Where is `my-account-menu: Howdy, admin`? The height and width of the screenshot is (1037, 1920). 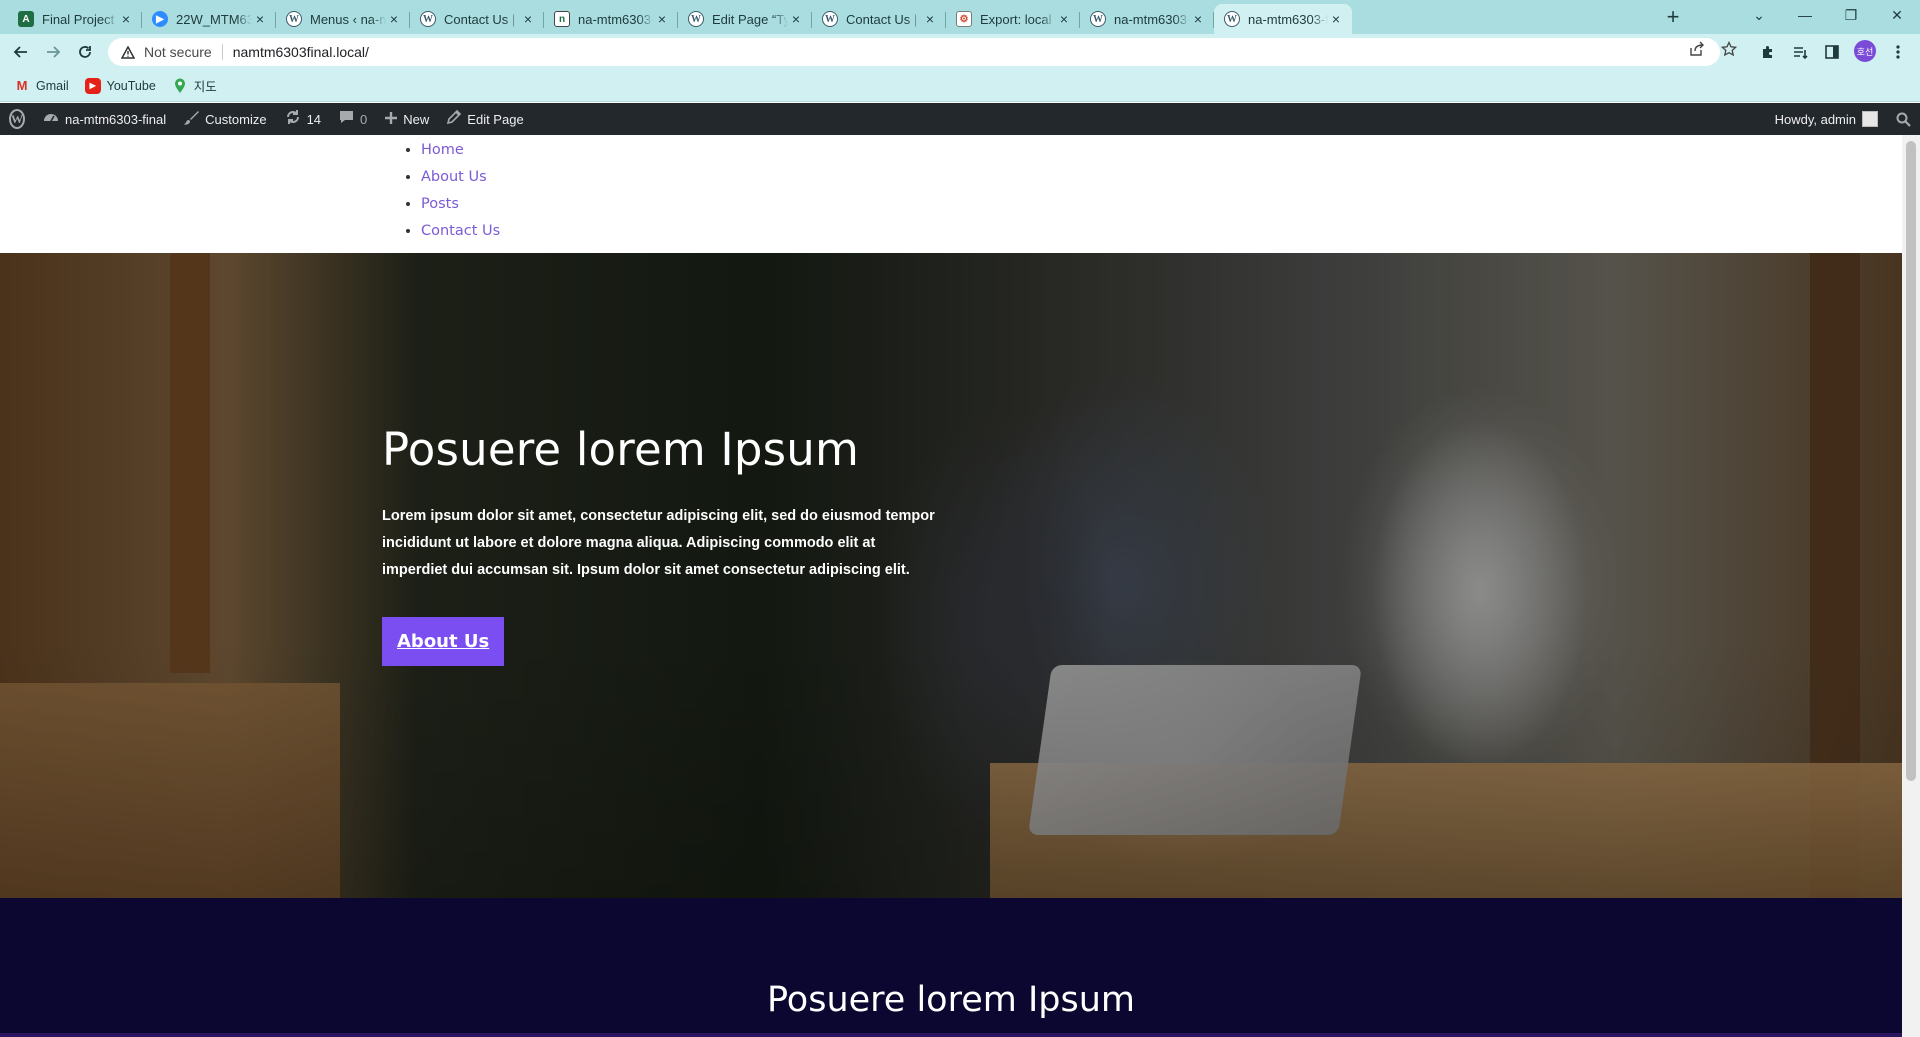
my-account-menu: Howdy, admin is located at coordinates (1826, 119).